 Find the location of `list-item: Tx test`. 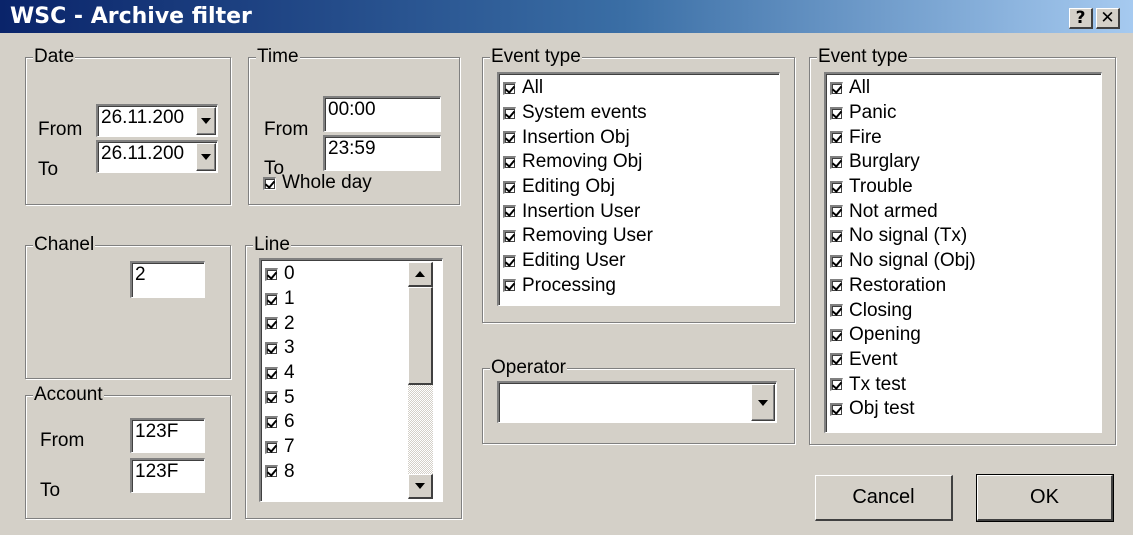

list-item: Tx test is located at coordinates (963, 384).